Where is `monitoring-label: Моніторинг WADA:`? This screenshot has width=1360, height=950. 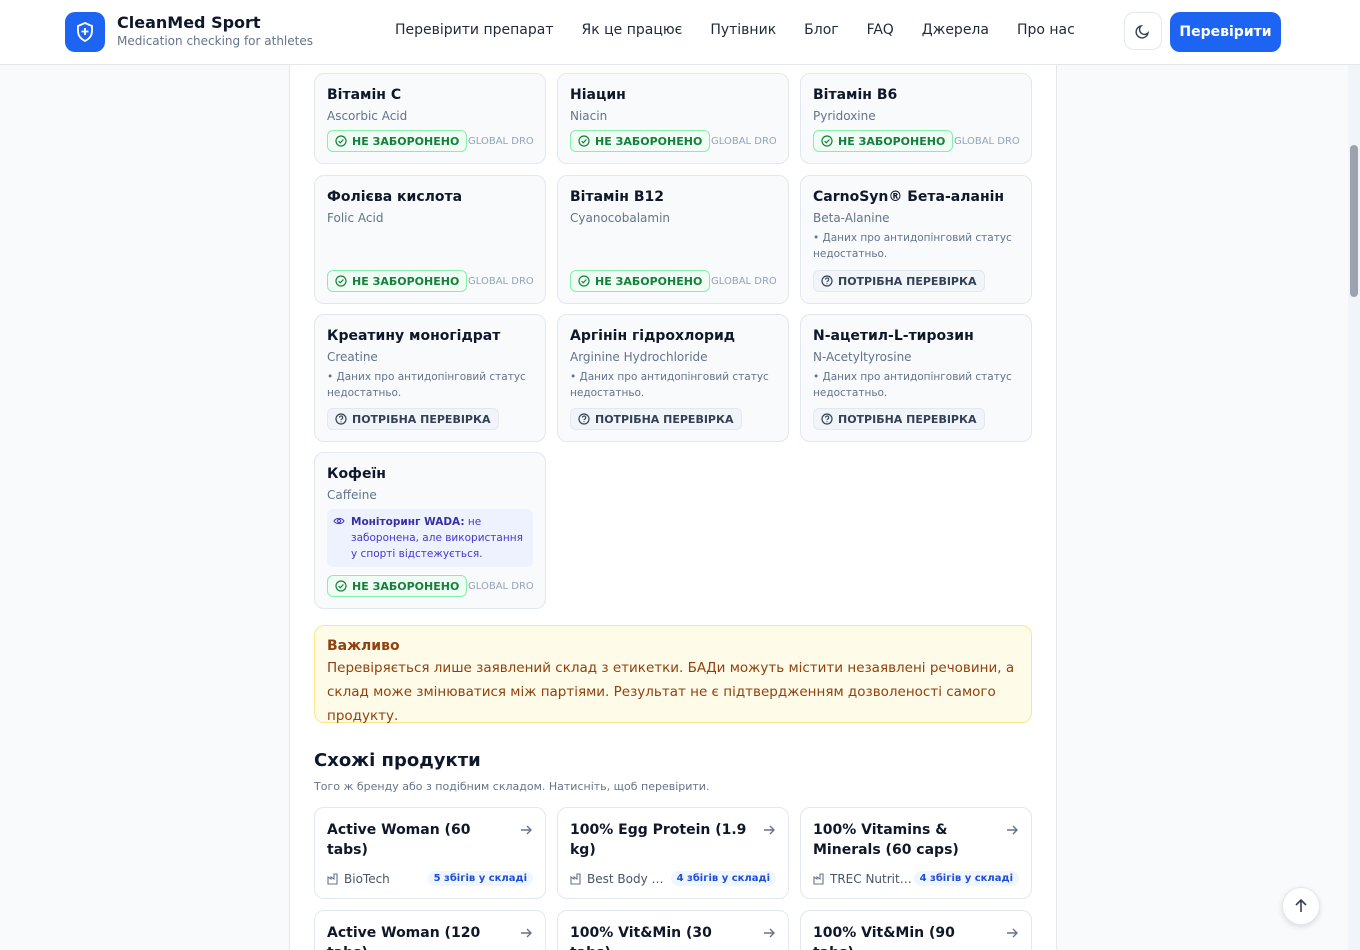 monitoring-label: Моніторинг WADA: is located at coordinates (408, 522).